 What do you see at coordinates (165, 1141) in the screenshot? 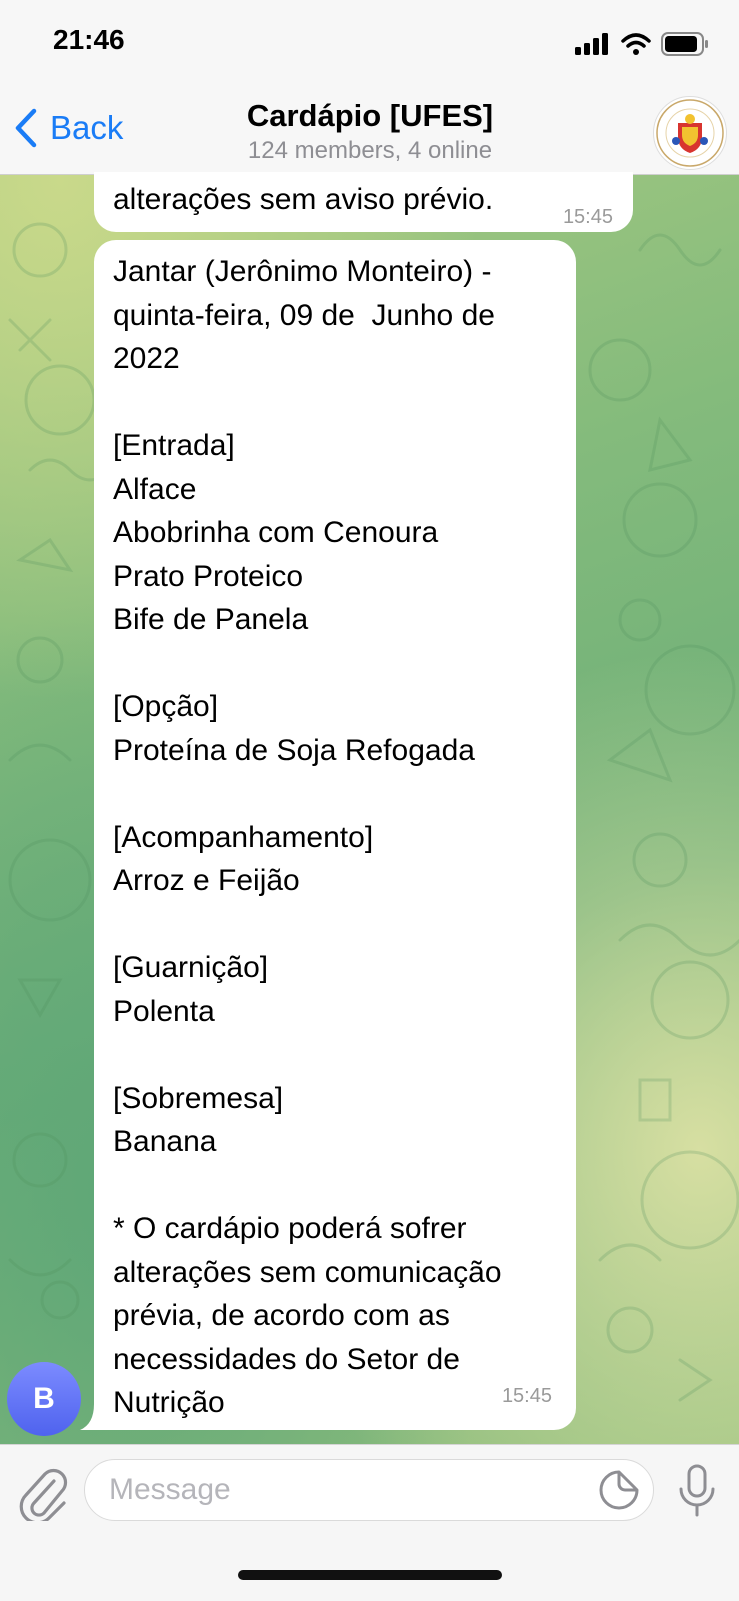
I see `message-line: Banana` at bounding box center [165, 1141].